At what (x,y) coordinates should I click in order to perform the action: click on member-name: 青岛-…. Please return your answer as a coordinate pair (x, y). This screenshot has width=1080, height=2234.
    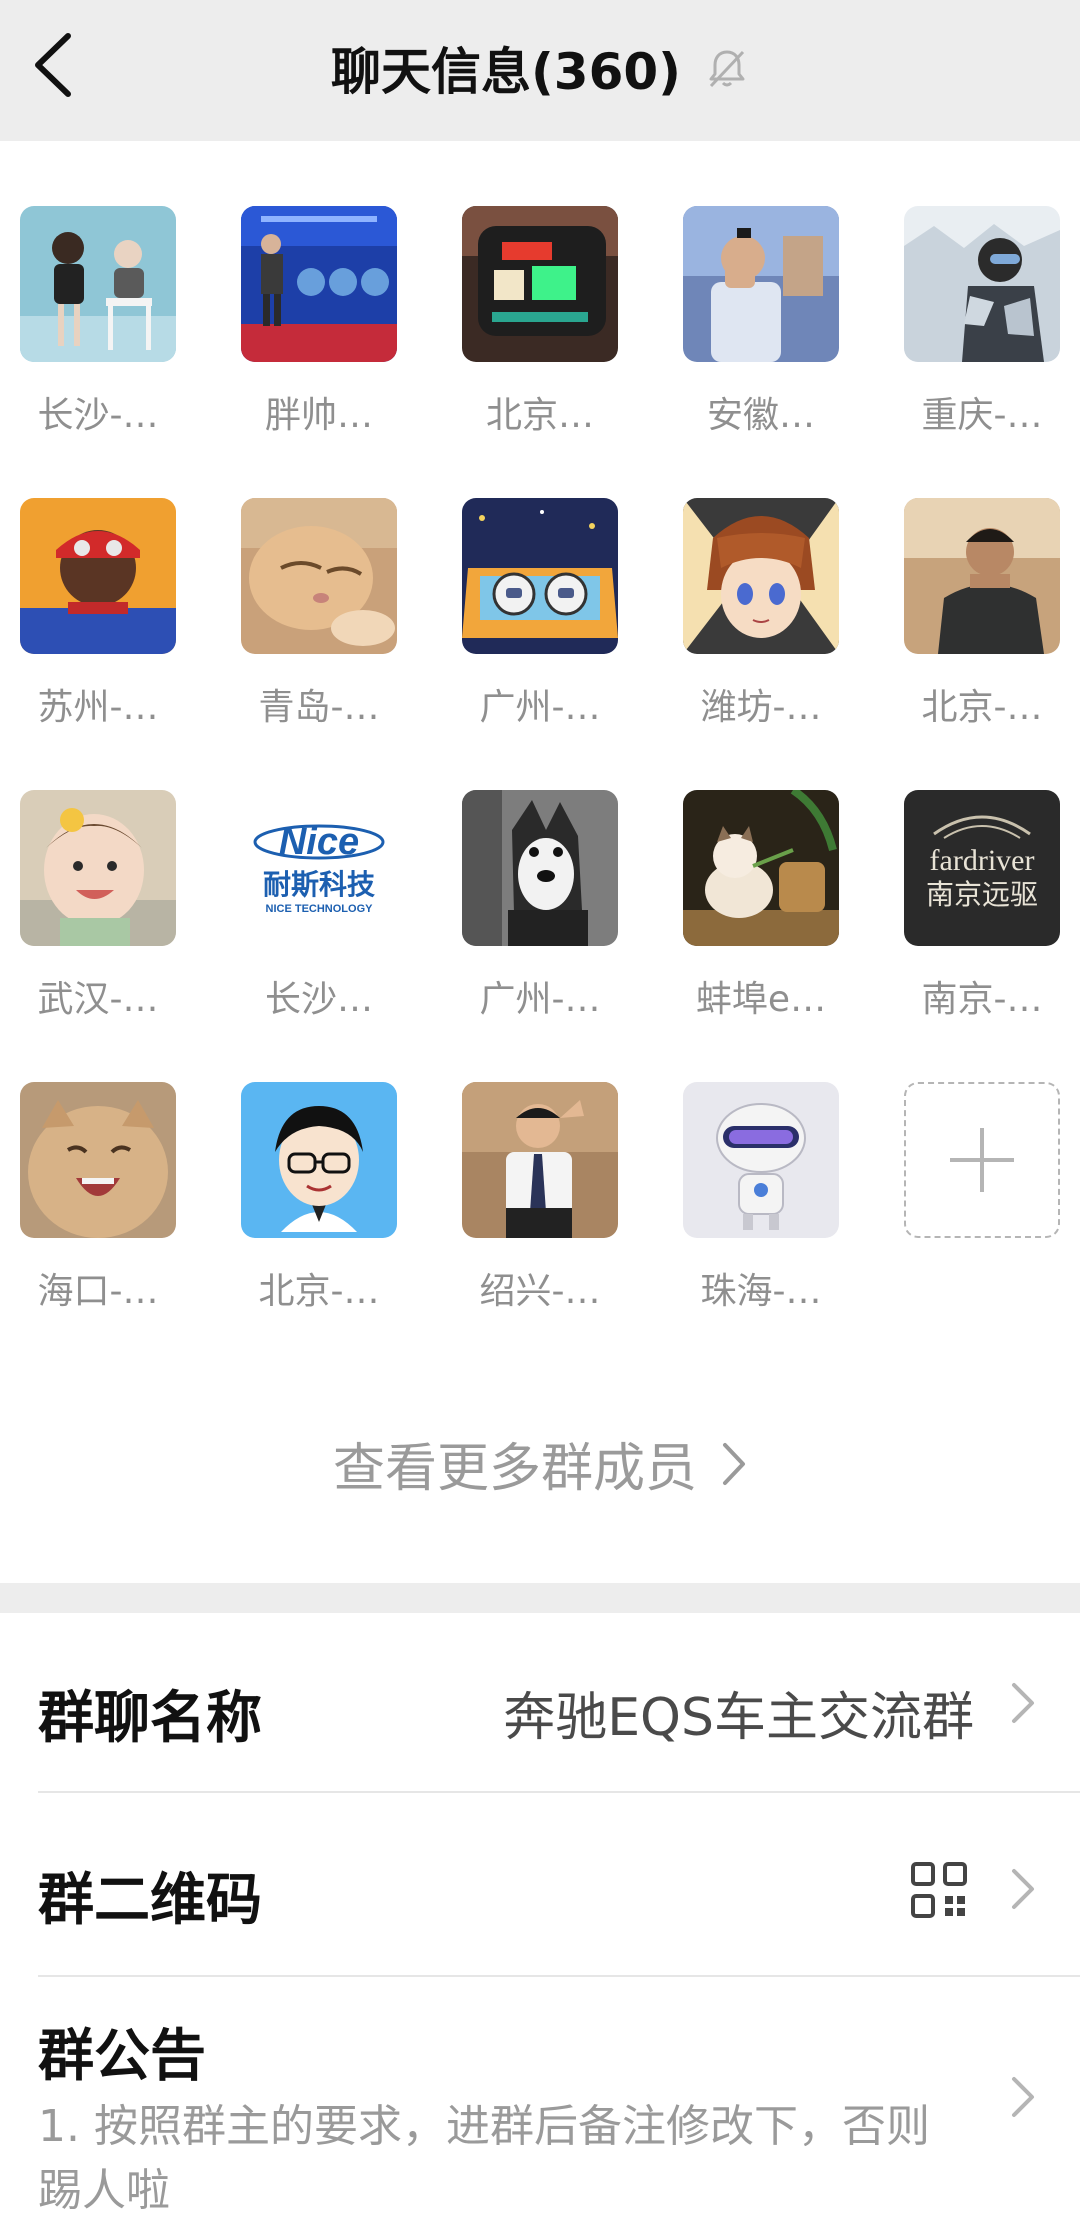
    Looking at the image, I should click on (319, 707).